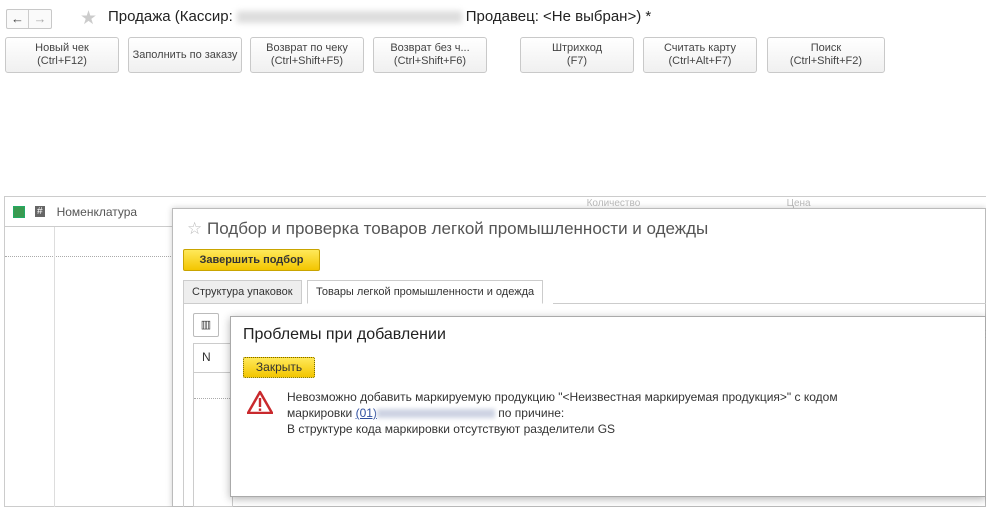 Image resolution: width=986 pixels, height=507 pixels. I want to click on problem-dialog-title: Проблемы при добавлении, so click(344, 334).